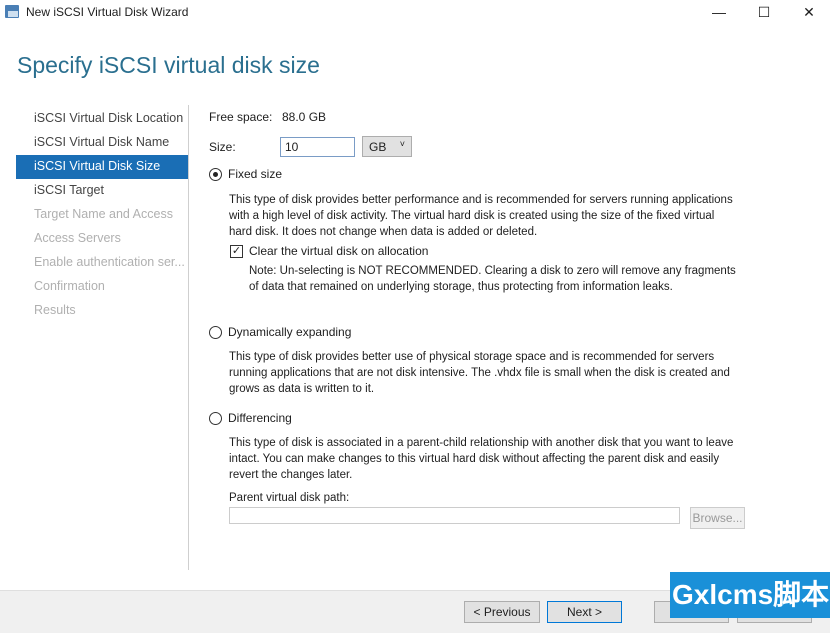 The height and width of the screenshot is (633, 830). What do you see at coordinates (12, 11) in the screenshot?
I see `app-icon` at bounding box center [12, 11].